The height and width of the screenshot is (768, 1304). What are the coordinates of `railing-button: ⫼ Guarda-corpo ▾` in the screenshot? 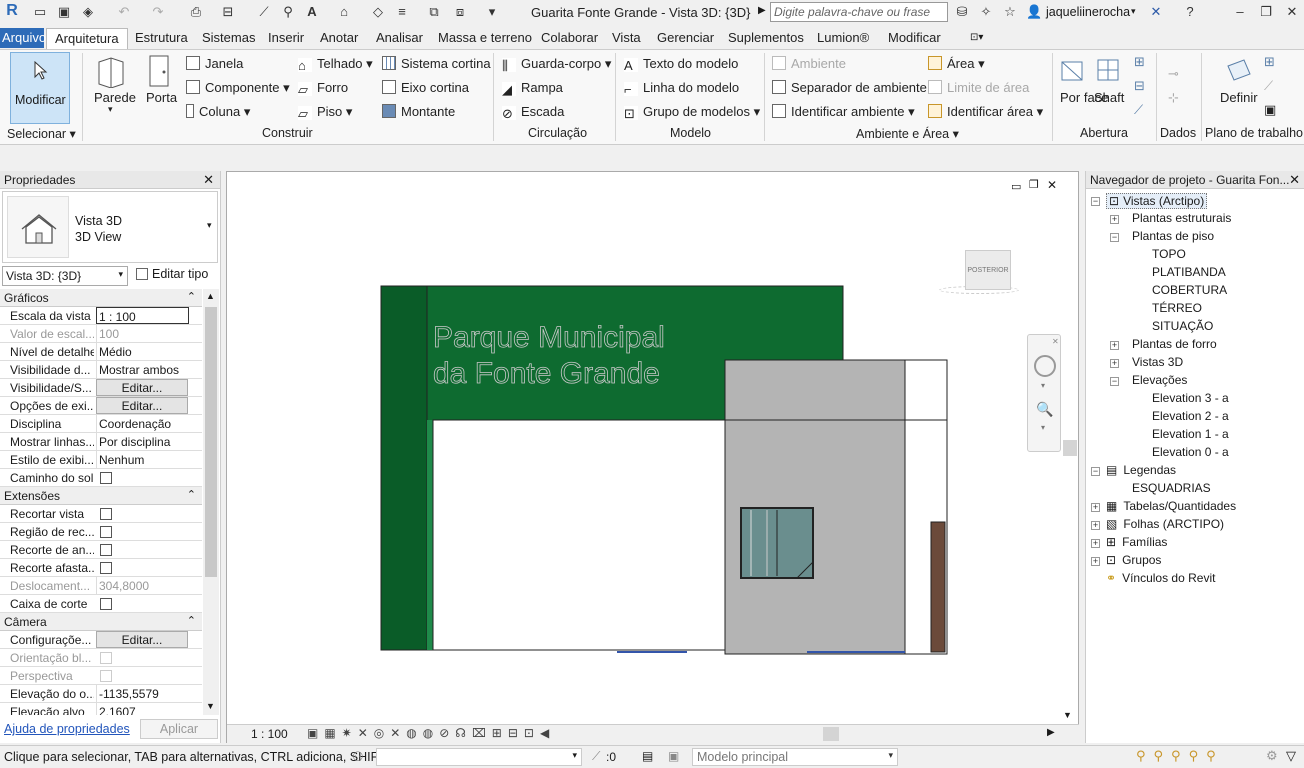 It's located at (556, 64).